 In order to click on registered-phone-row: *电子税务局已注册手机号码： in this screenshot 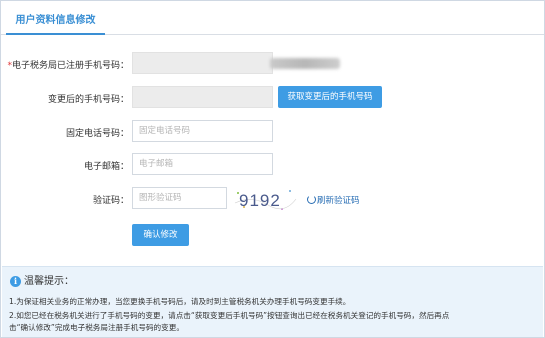, I will do `click(273, 64)`.